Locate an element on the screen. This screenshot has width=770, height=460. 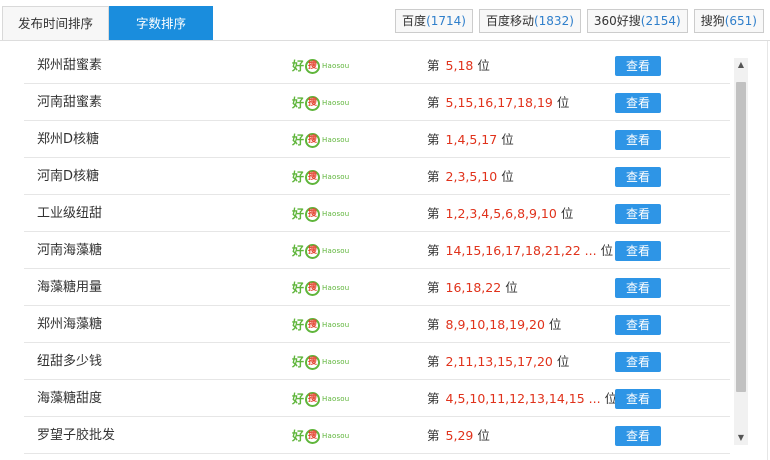
engine-baidu-mobile-button: 百度移动(1832) is located at coordinates (529, 21).